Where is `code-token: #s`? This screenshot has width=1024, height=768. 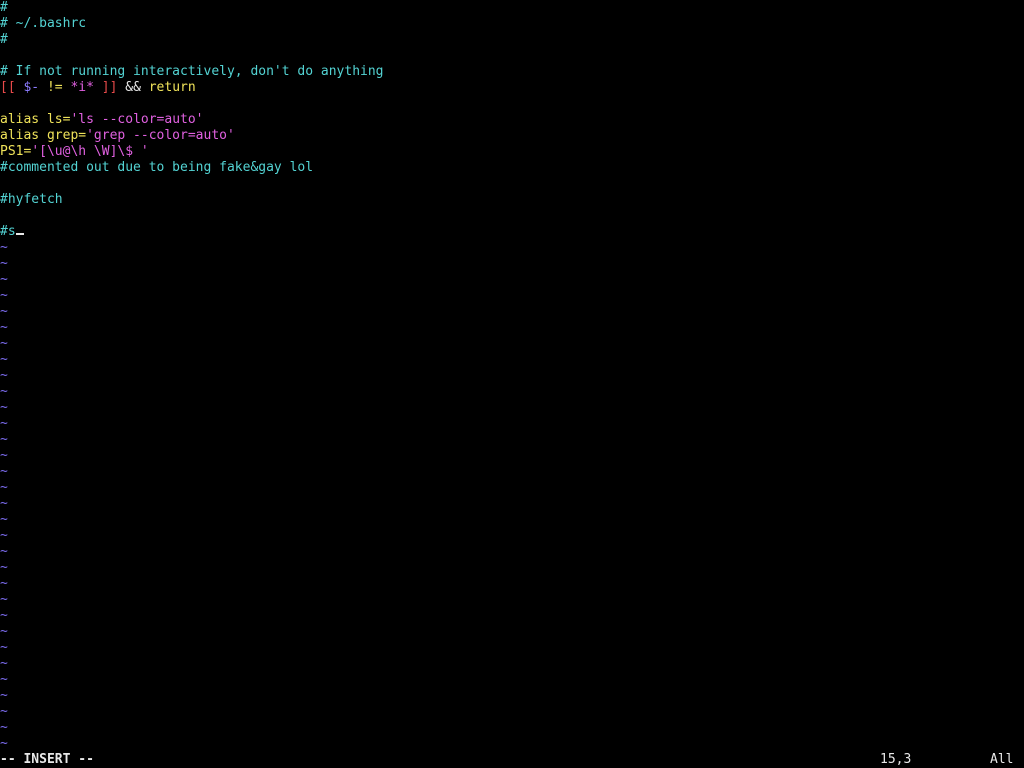 code-token: #s is located at coordinates (8, 231).